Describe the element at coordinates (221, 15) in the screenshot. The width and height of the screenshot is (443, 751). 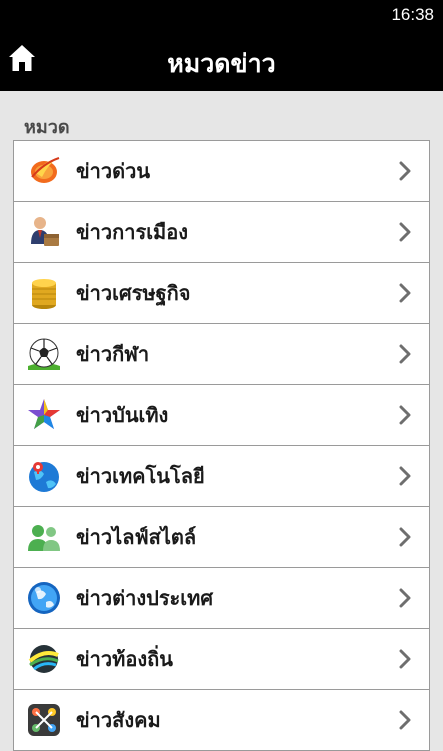
I see `status-bar: 16:38` at that location.